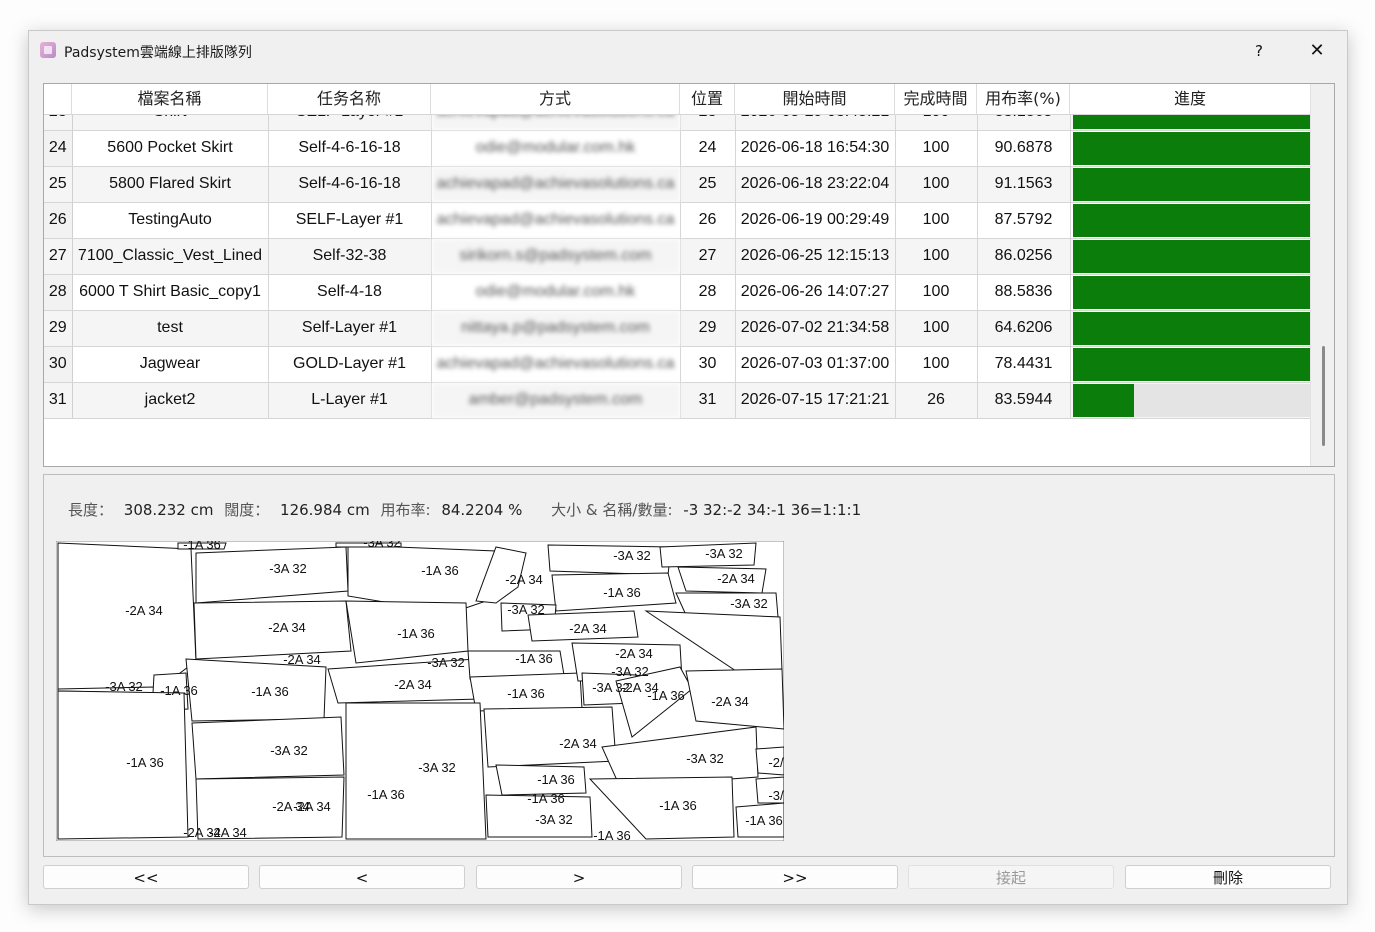  I want to click on start-time-cell: 2026-06-19 00:29:49, so click(815, 220).